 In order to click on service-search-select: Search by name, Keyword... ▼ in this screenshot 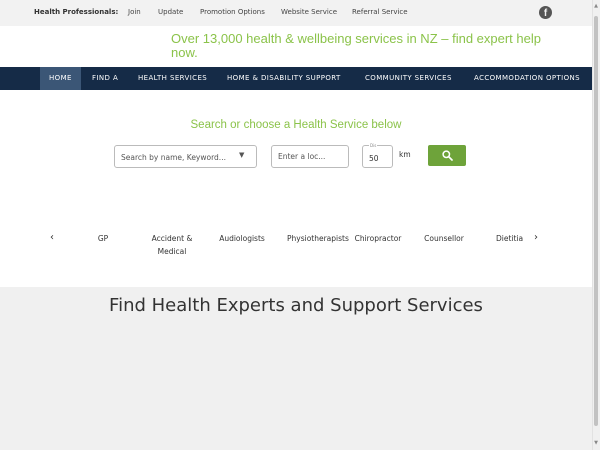, I will do `click(185, 156)`.